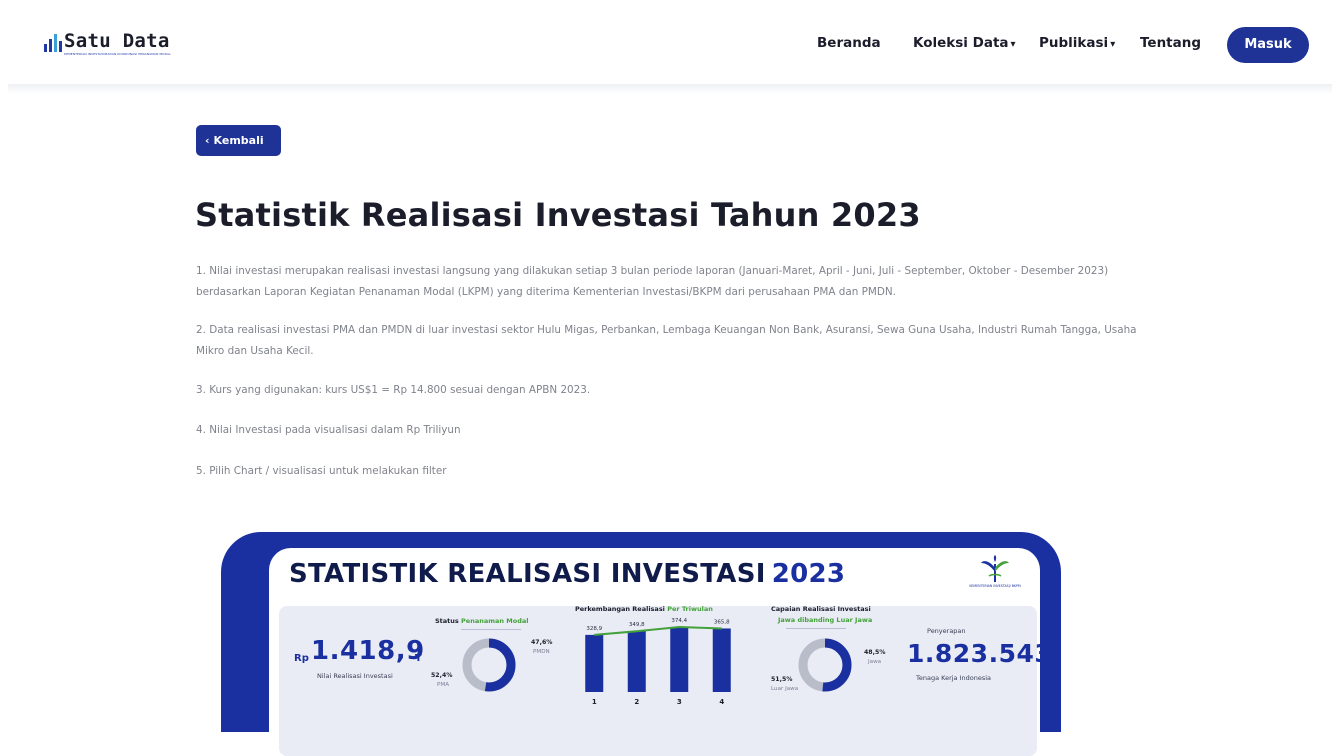  I want to click on penyerapan-title: Penyerapan, so click(946, 631).